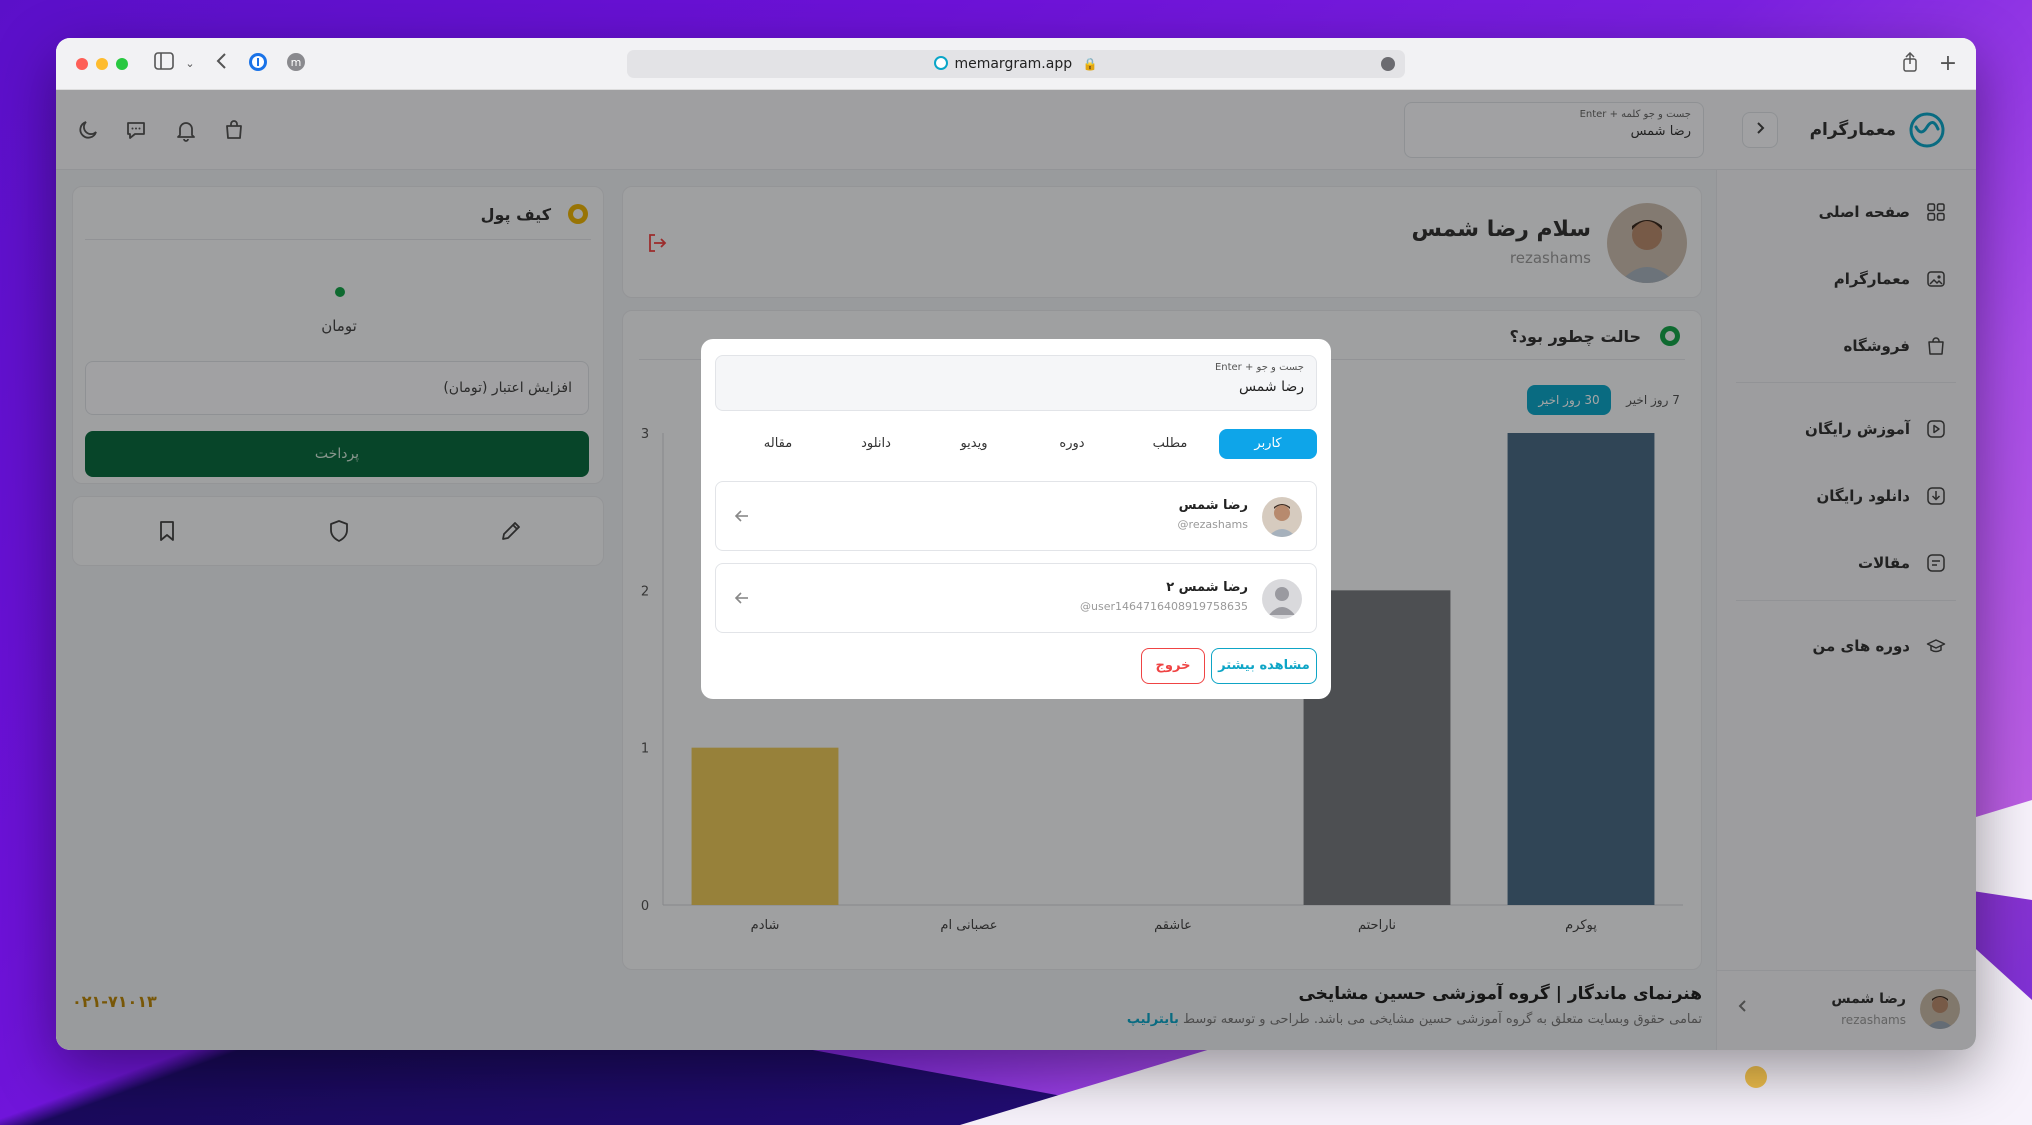 This screenshot has height=1125, width=2032. Describe the element at coordinates (876, 444) in the screenshot. I see `tab-download: دانلود` at that location.